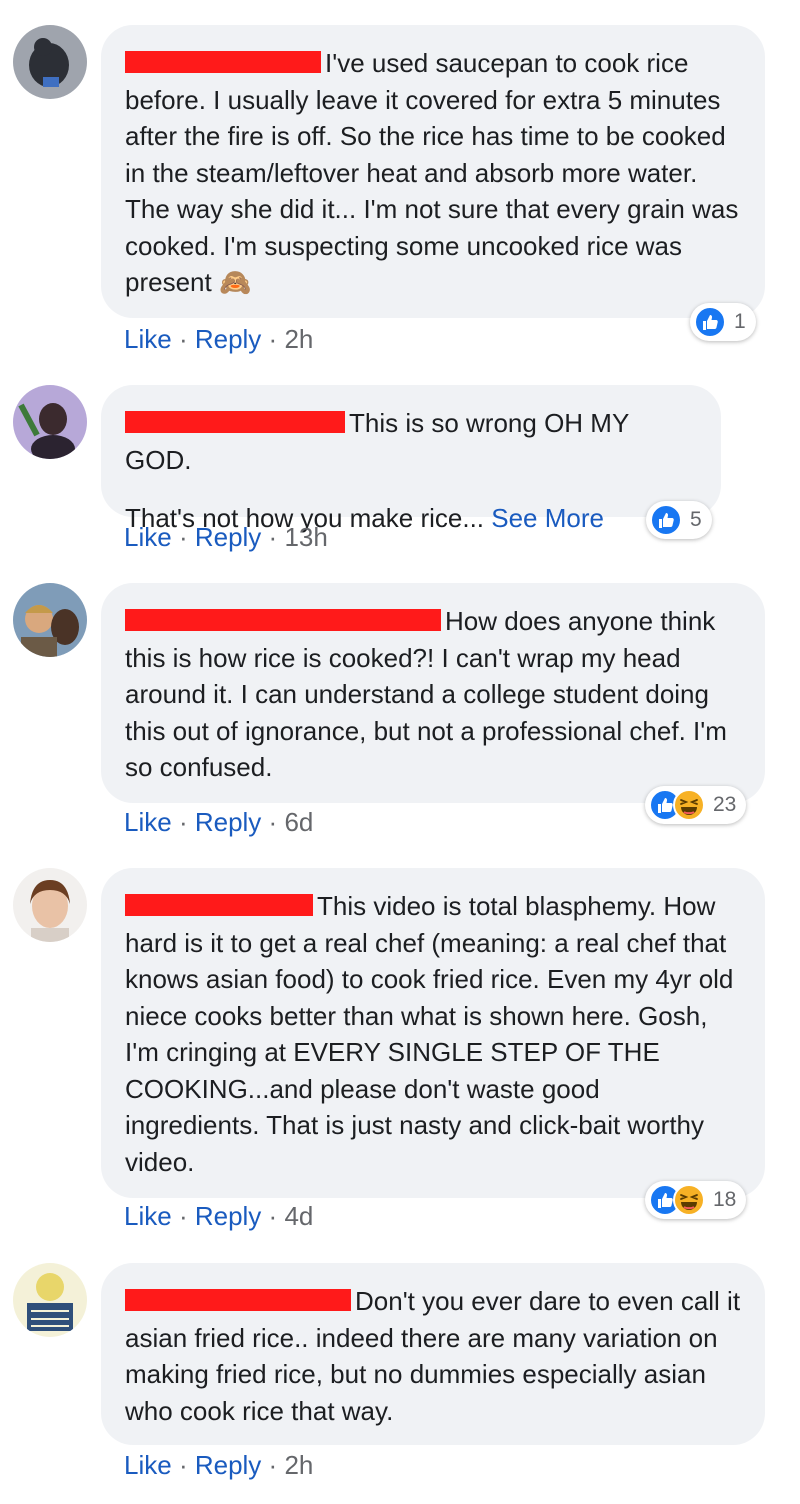  Describe the element at coordinates (235, 282) in the screenshot. I see `see-no-evil-monkey-emoji: 🙈` at that location.